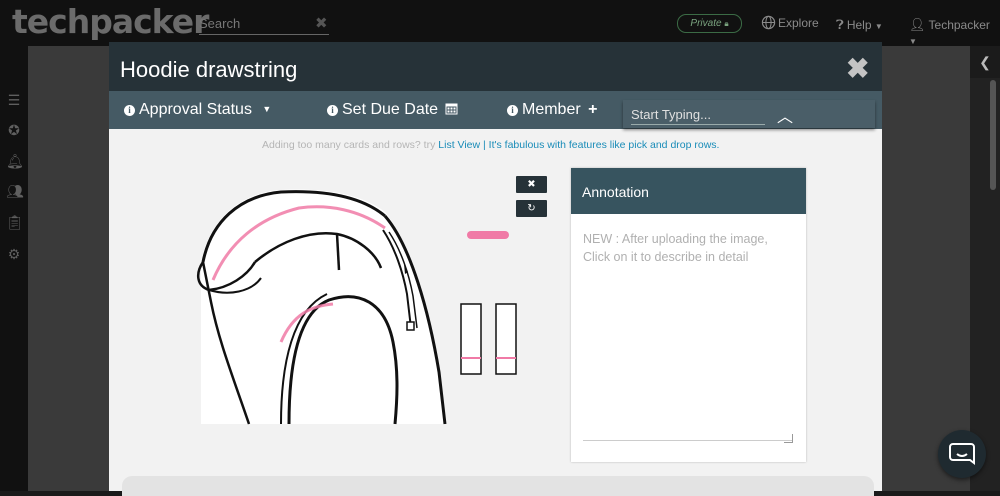 The image size is (1000, 496). What do you see at coordinates (688, 335) in the screenshot?
I see `annotation-textarea` at bounding box center [688, 335].